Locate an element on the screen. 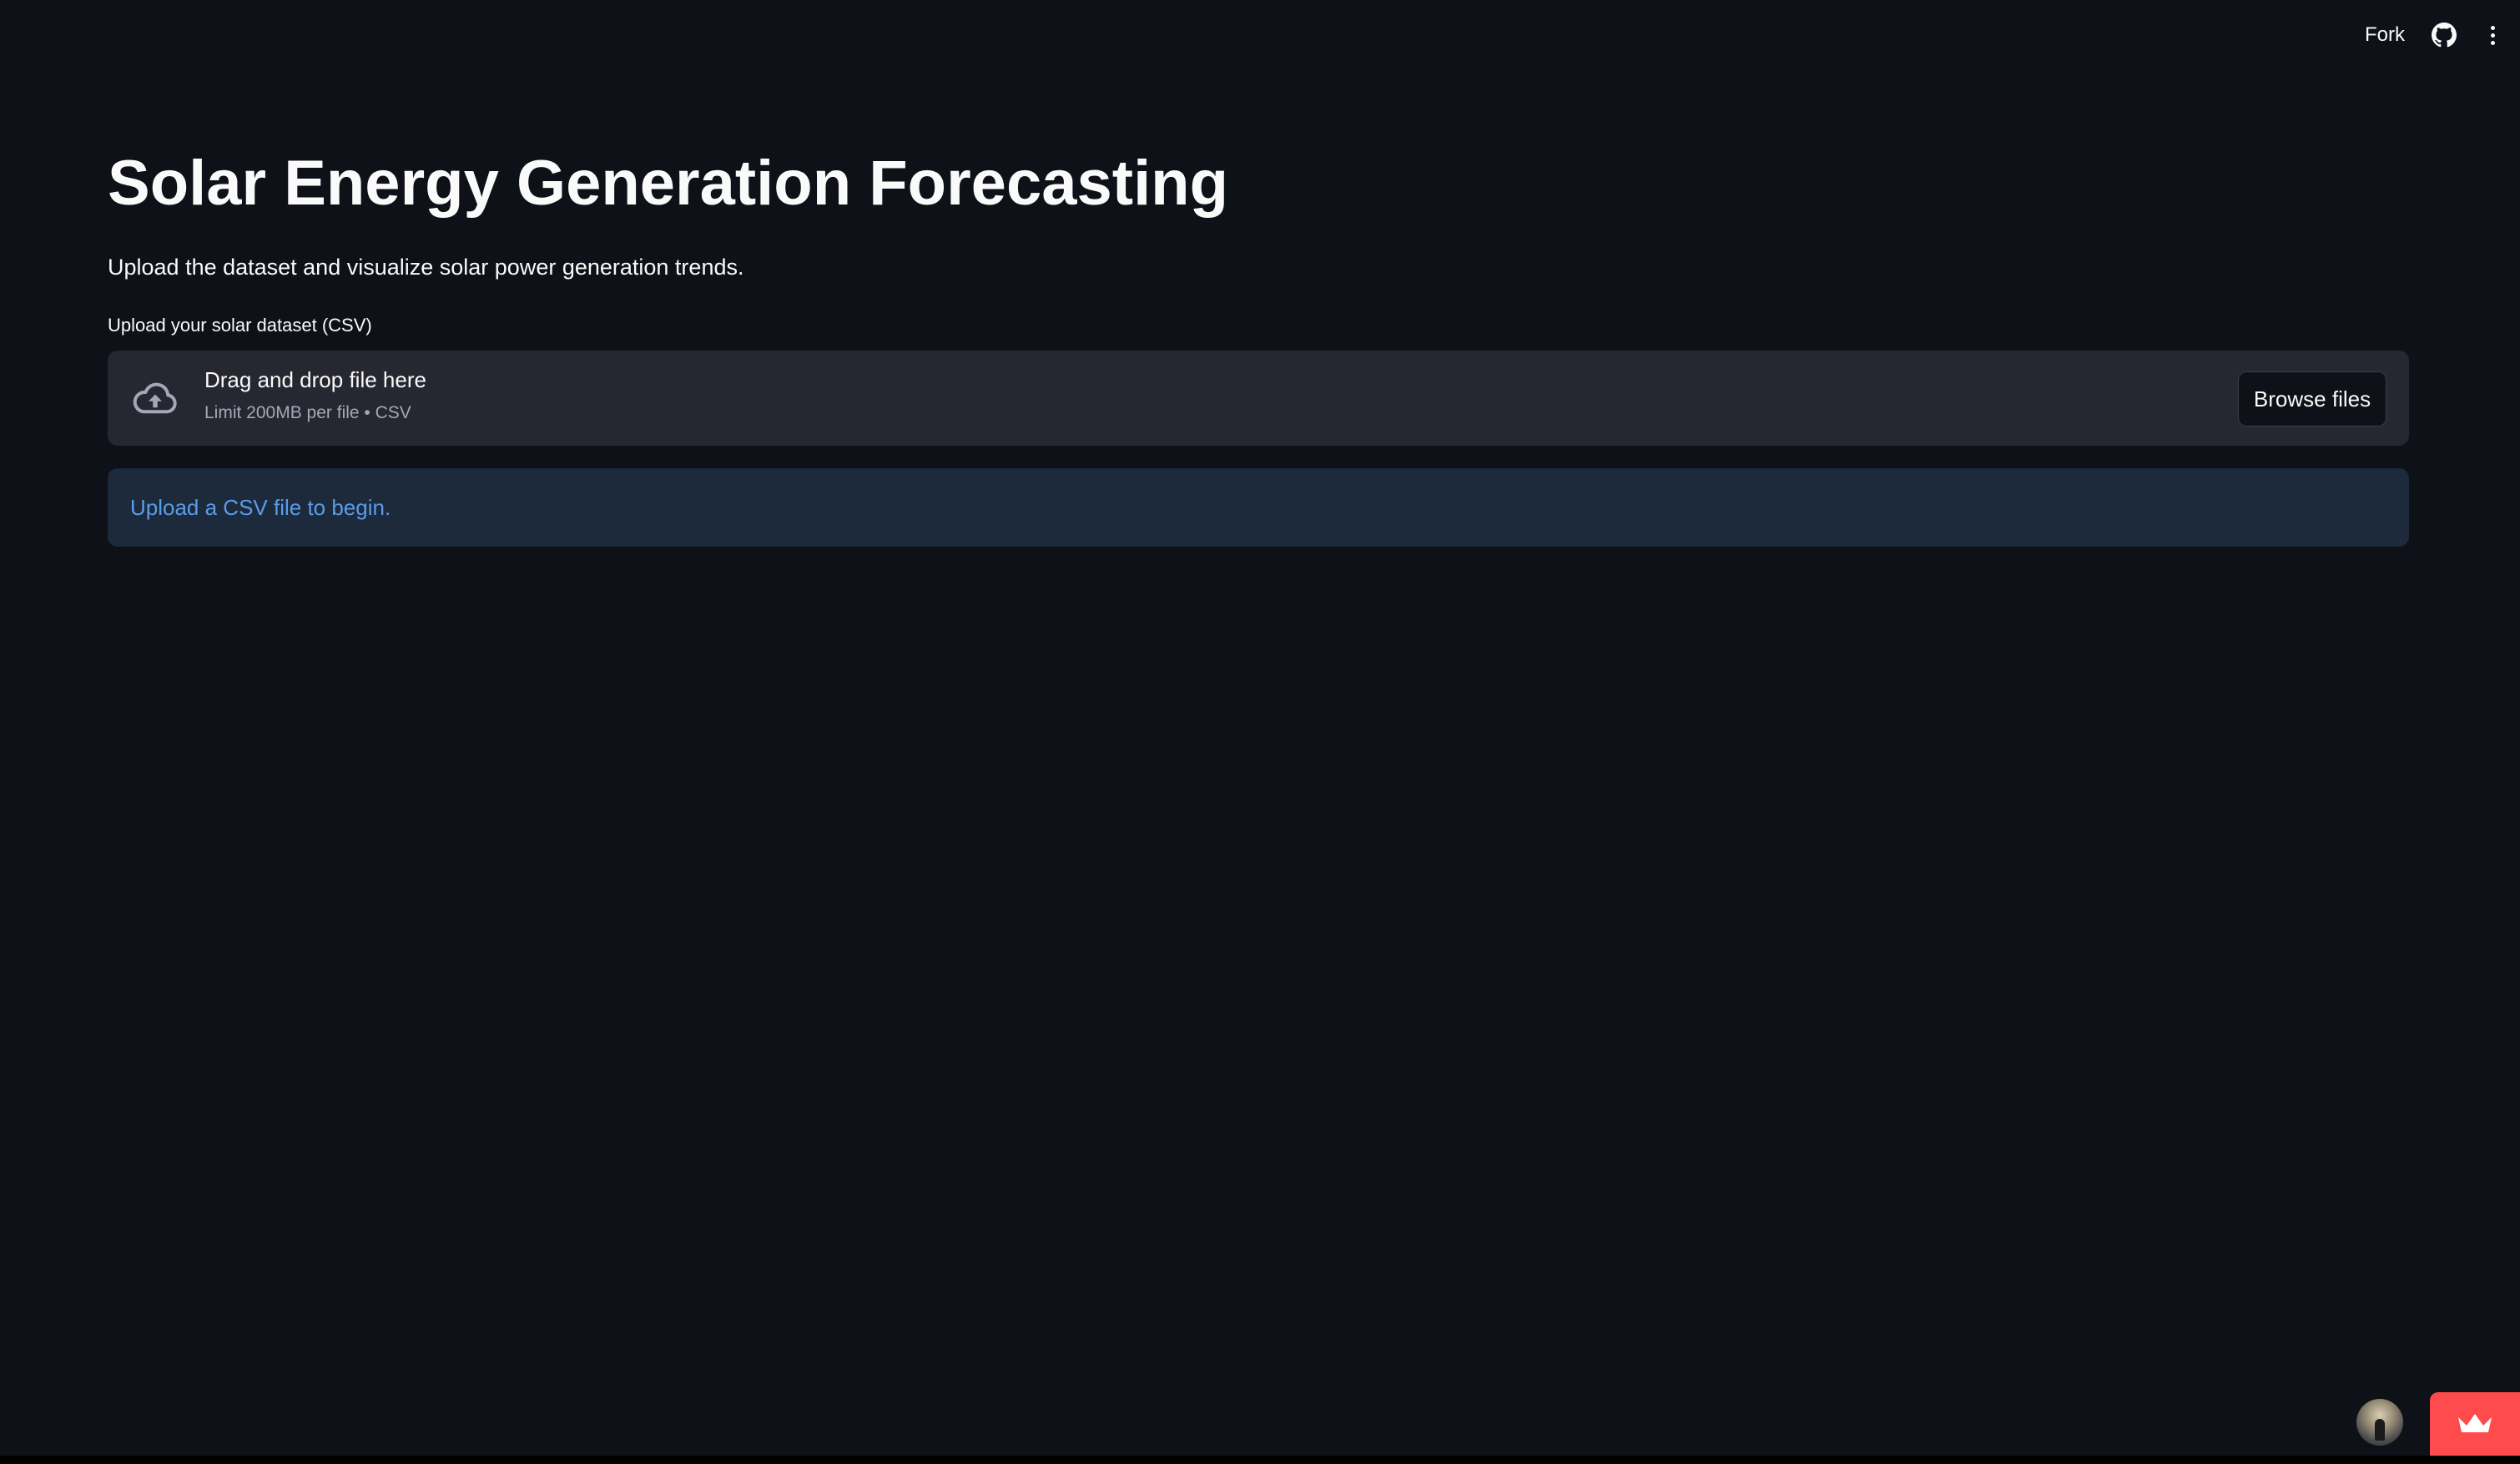 This screenshot has height=1464, width=2520. cloud-upload-icon is located at coordinates (155, 398).